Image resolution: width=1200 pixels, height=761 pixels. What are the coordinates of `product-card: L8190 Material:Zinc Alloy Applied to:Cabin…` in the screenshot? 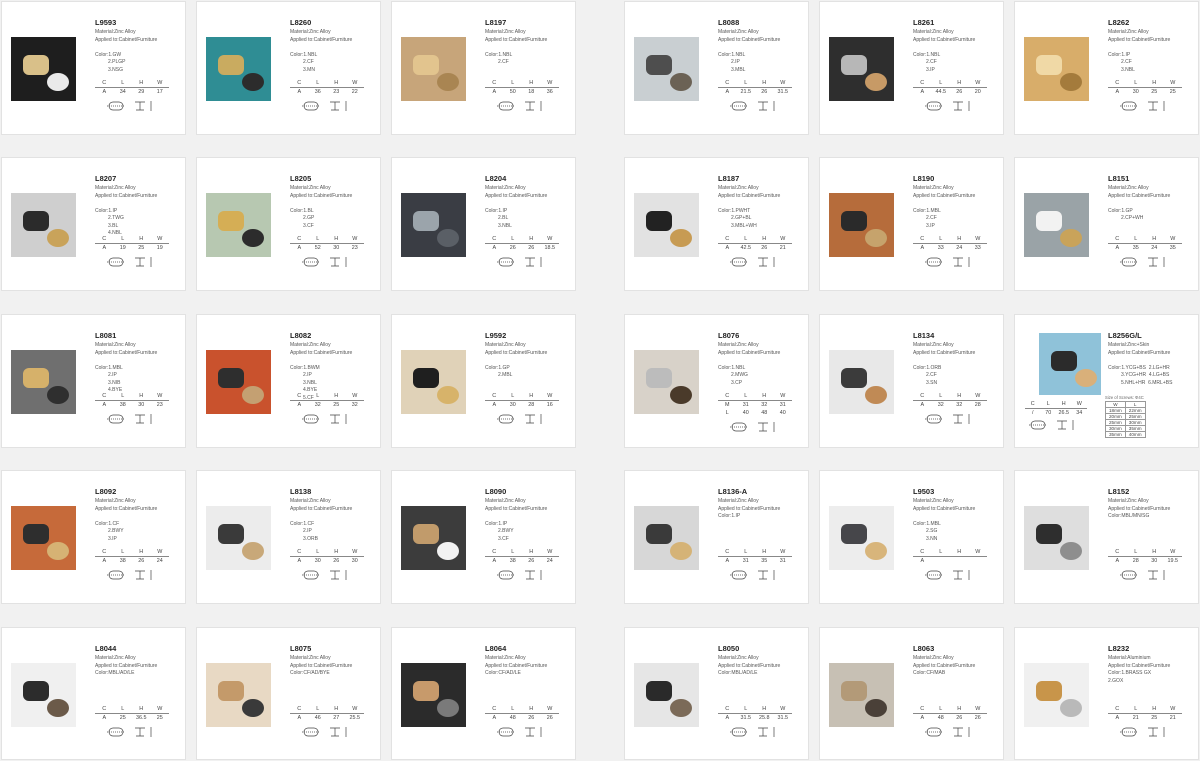 It's located at (911, 224).